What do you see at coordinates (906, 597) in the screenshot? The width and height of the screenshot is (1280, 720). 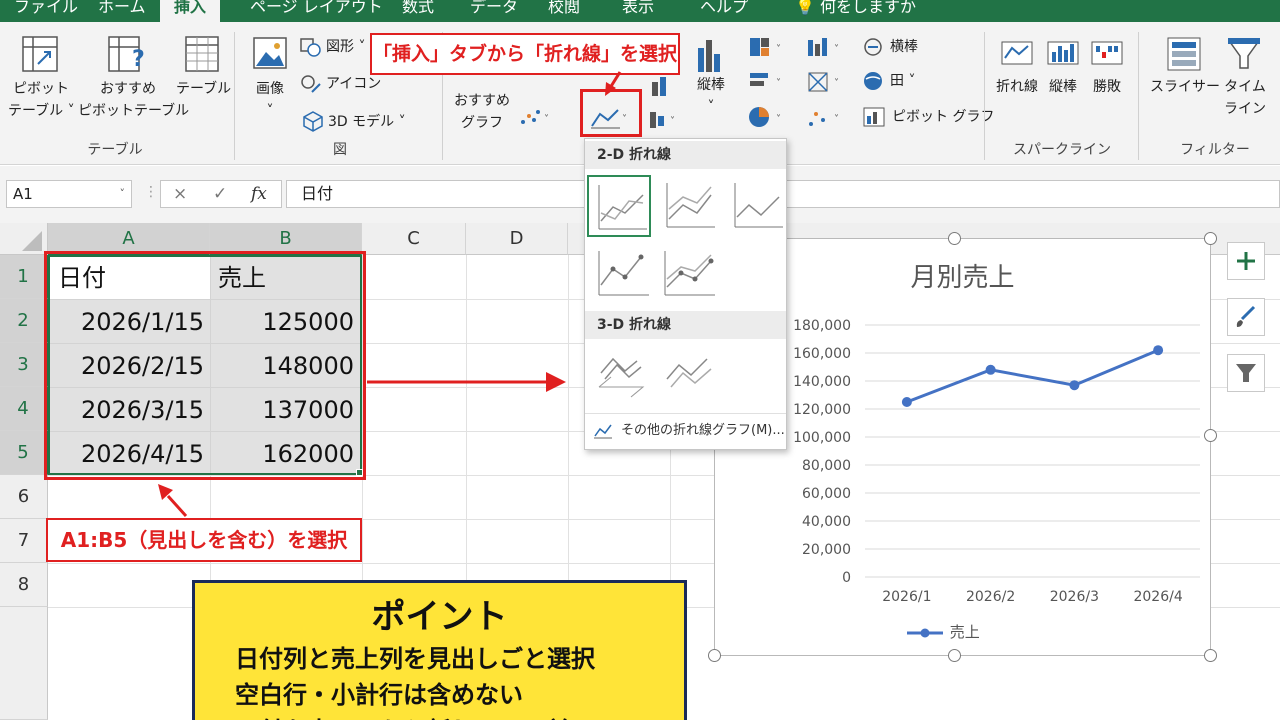 I see `x-tick-label: 2026/1` at bounding box center [906, 597].